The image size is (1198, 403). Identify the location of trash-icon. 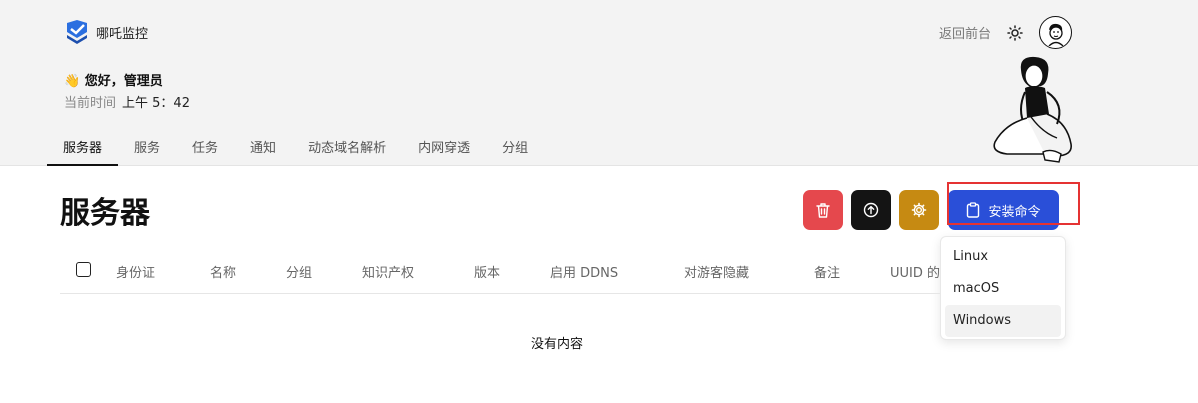
(823, 210).